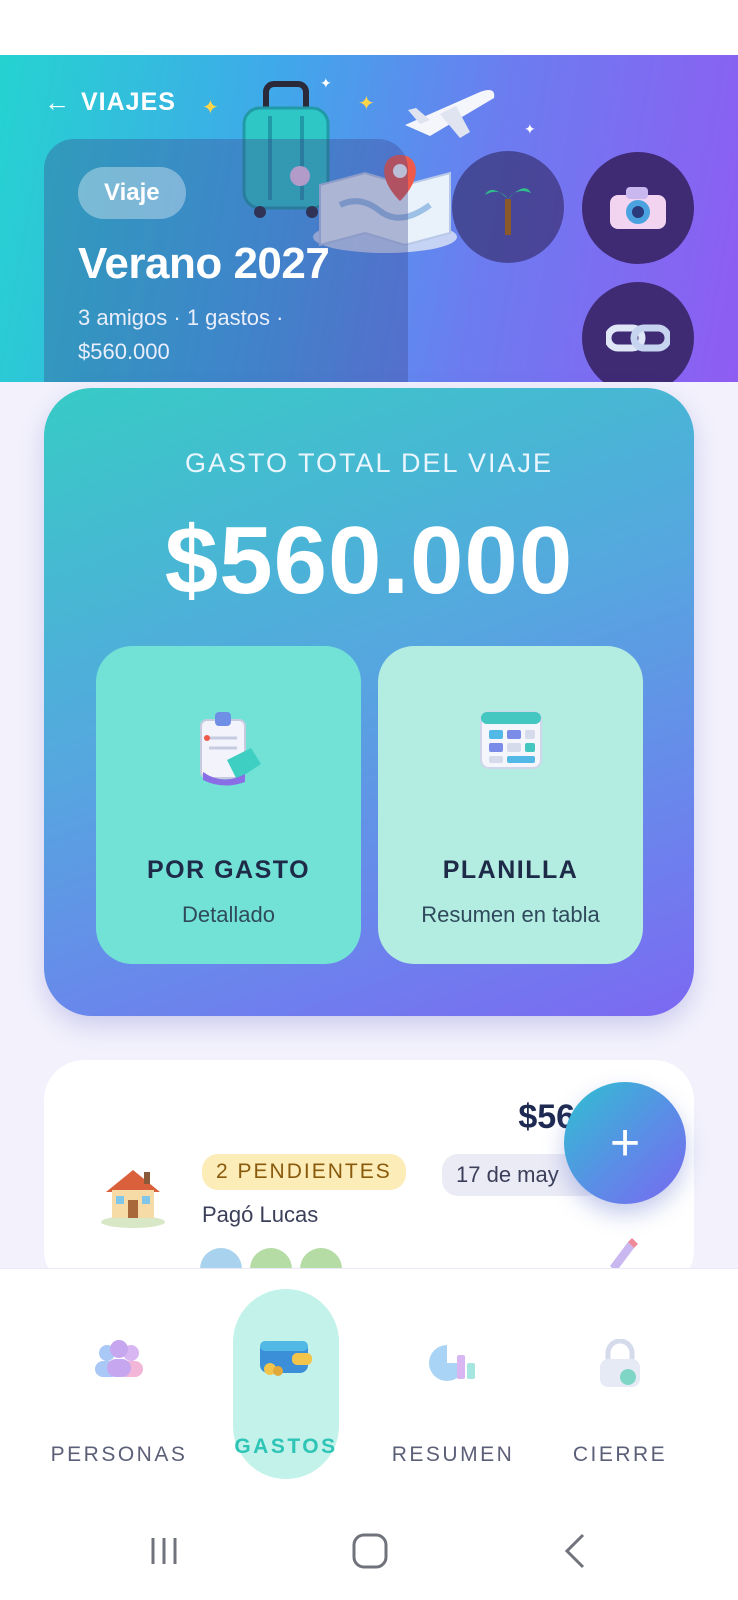 This screenshot has height=1600, width=738. Describe the element at coordinates (119, 1379) in the screenshot. I see `tab-personas: PERSONAS` at that location.